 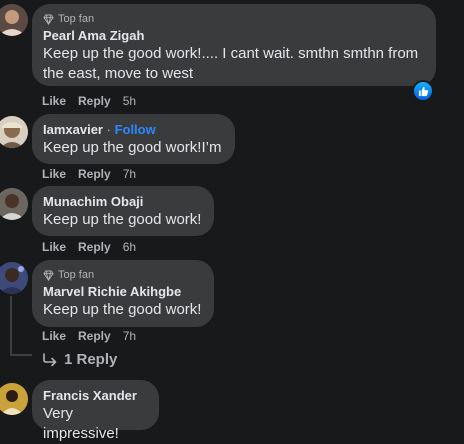 What do you see at coordinates (129, 247) in the screenshot?
I see `comment-time: 6h` at bounding box center [129, 247].